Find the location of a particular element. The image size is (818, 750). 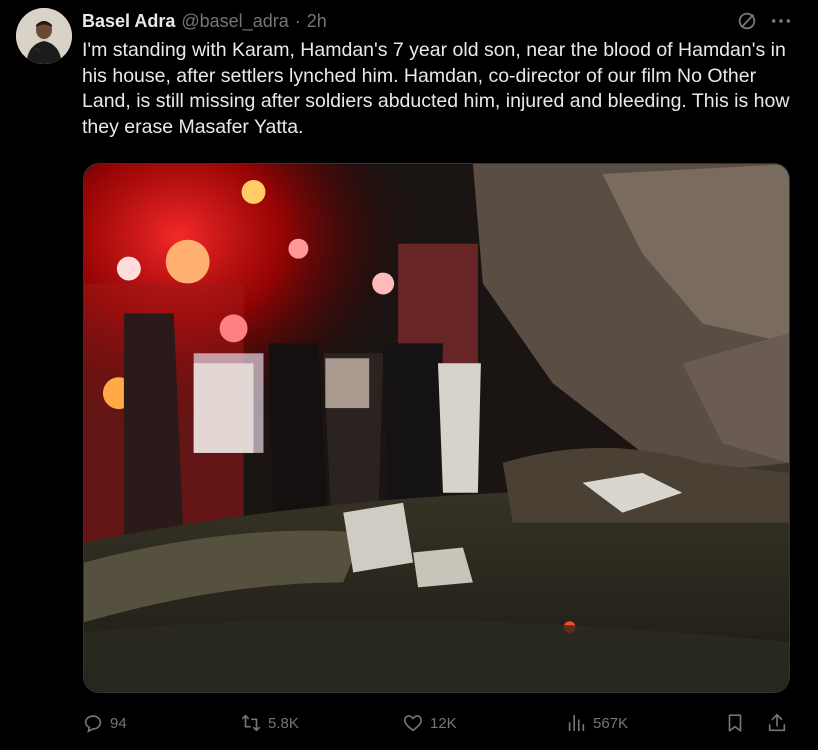

bookmark-button is located at coordinates (735, 723).